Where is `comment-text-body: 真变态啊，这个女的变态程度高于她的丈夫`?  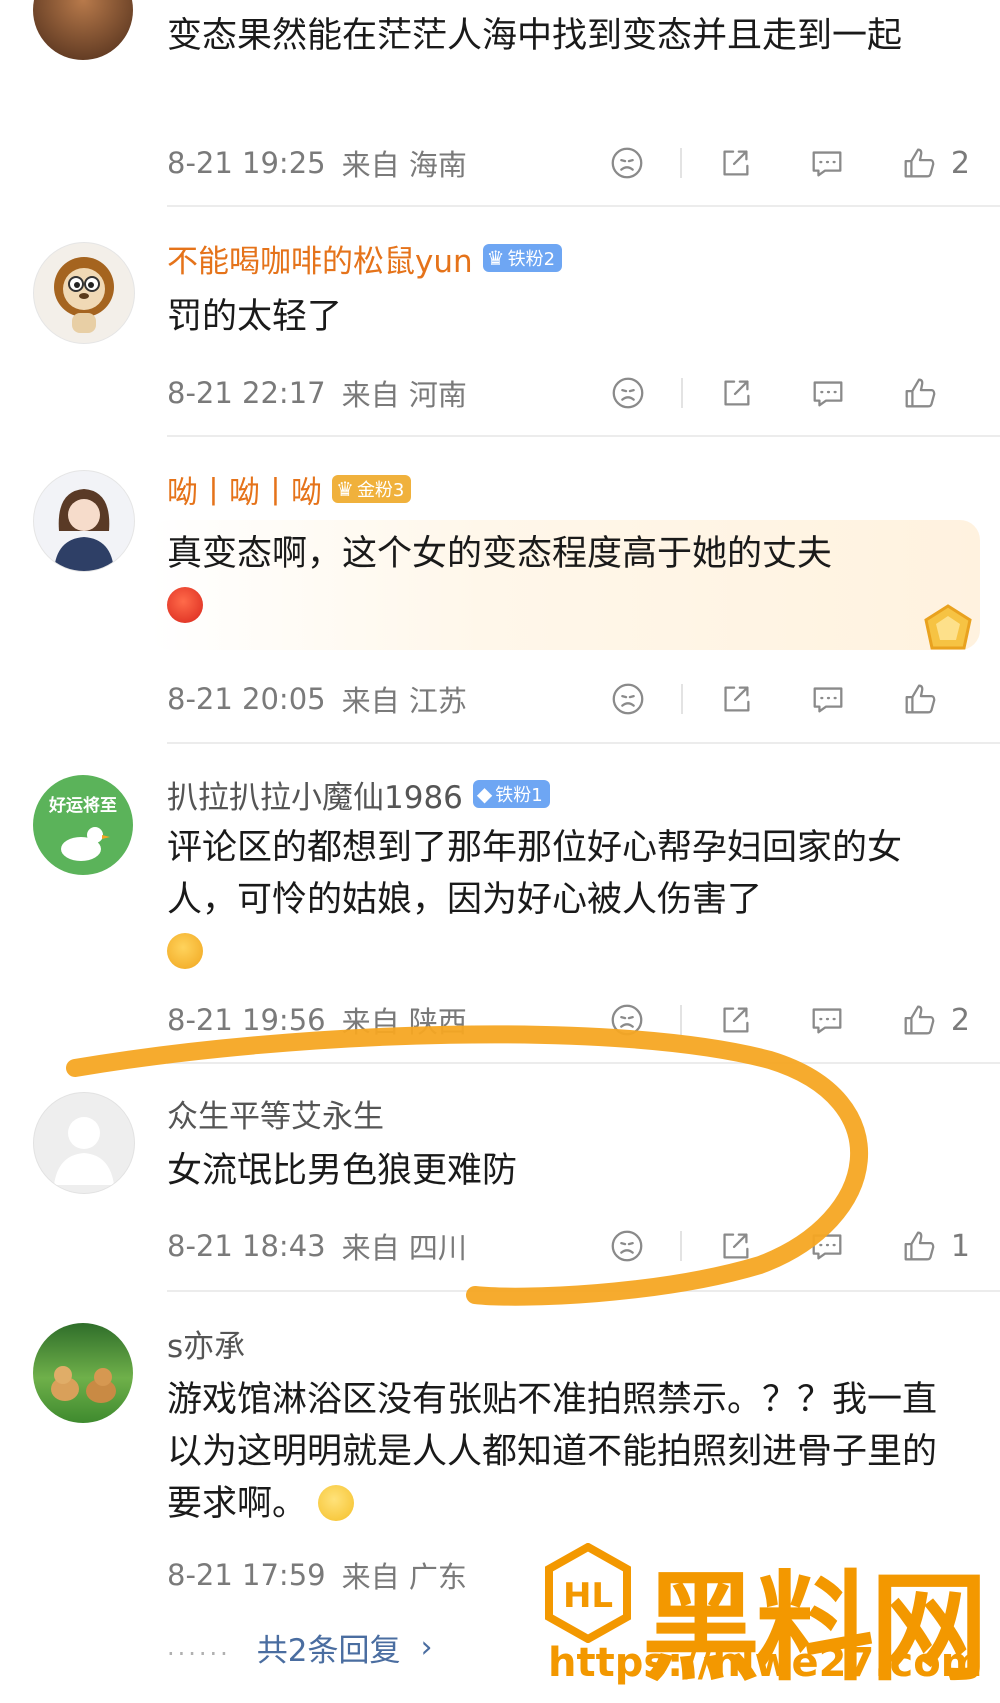
comment-text-body: 真变态啊，这个女的变态程度高于她的丈夫 is located at coordinates (500, 554).